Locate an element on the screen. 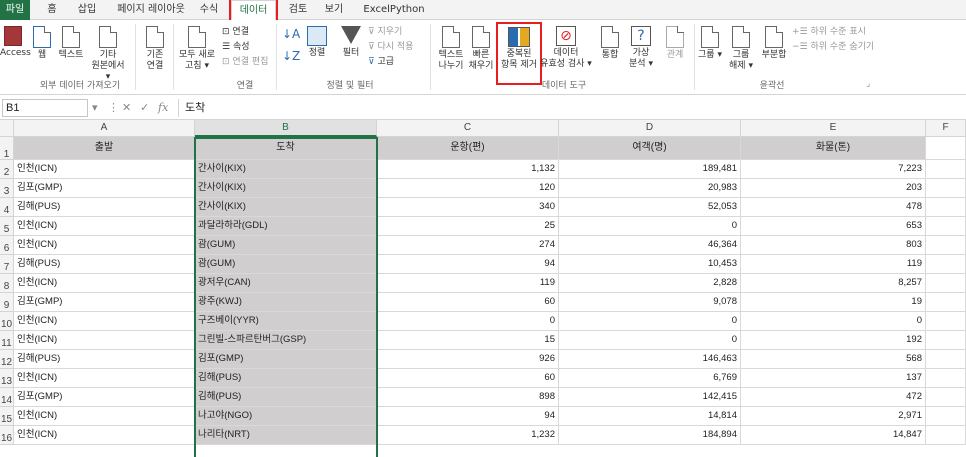  edit-links-button: ⊡ 연결 편집 is located at coordinates (245, 62).